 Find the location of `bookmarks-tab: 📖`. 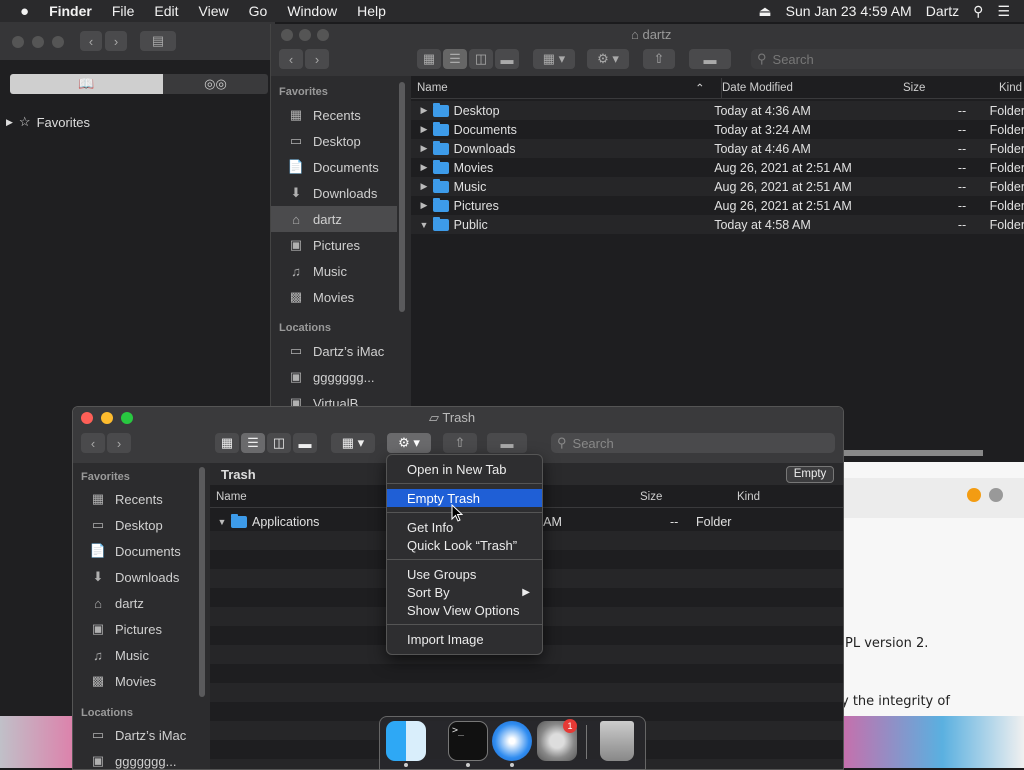

bookmarks-tab: 📖 is located at coordinates (86, 84).